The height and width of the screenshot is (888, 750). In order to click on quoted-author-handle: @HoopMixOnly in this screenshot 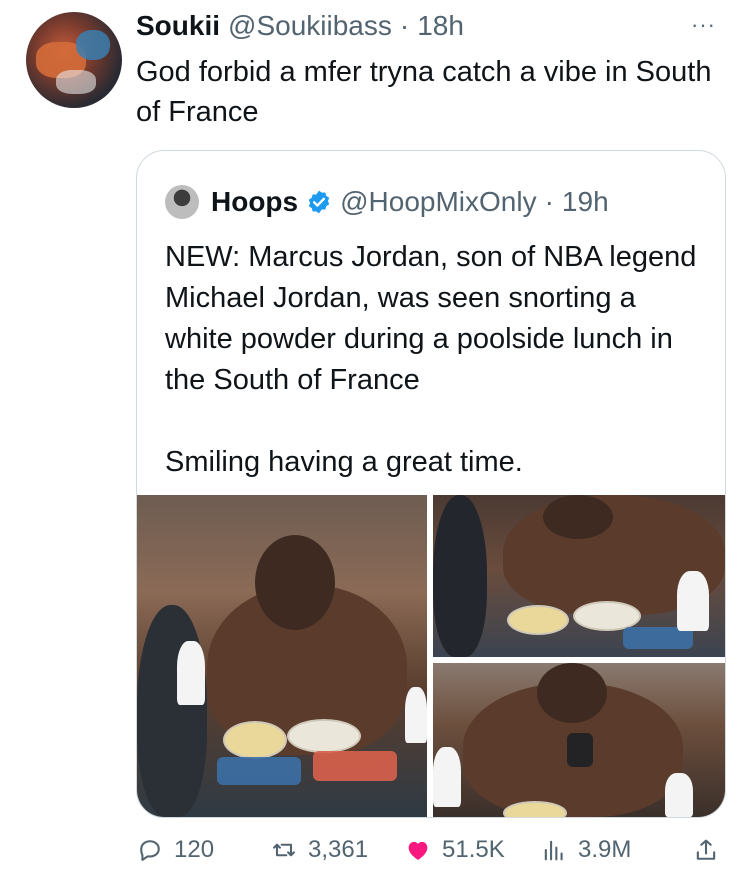, I will do `click(438, 202)`.